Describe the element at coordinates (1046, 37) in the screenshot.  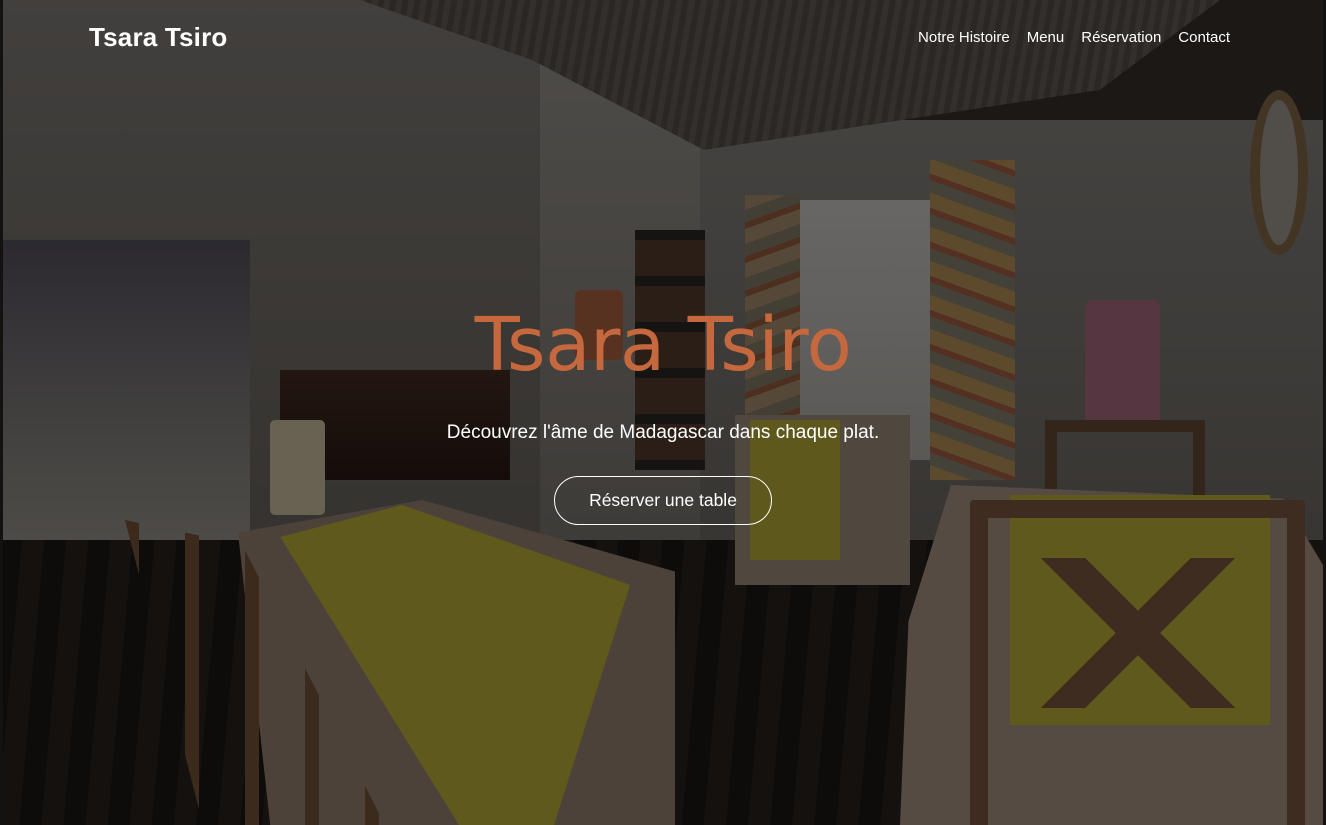
I see `nav-link-menu: Menu` at that location.